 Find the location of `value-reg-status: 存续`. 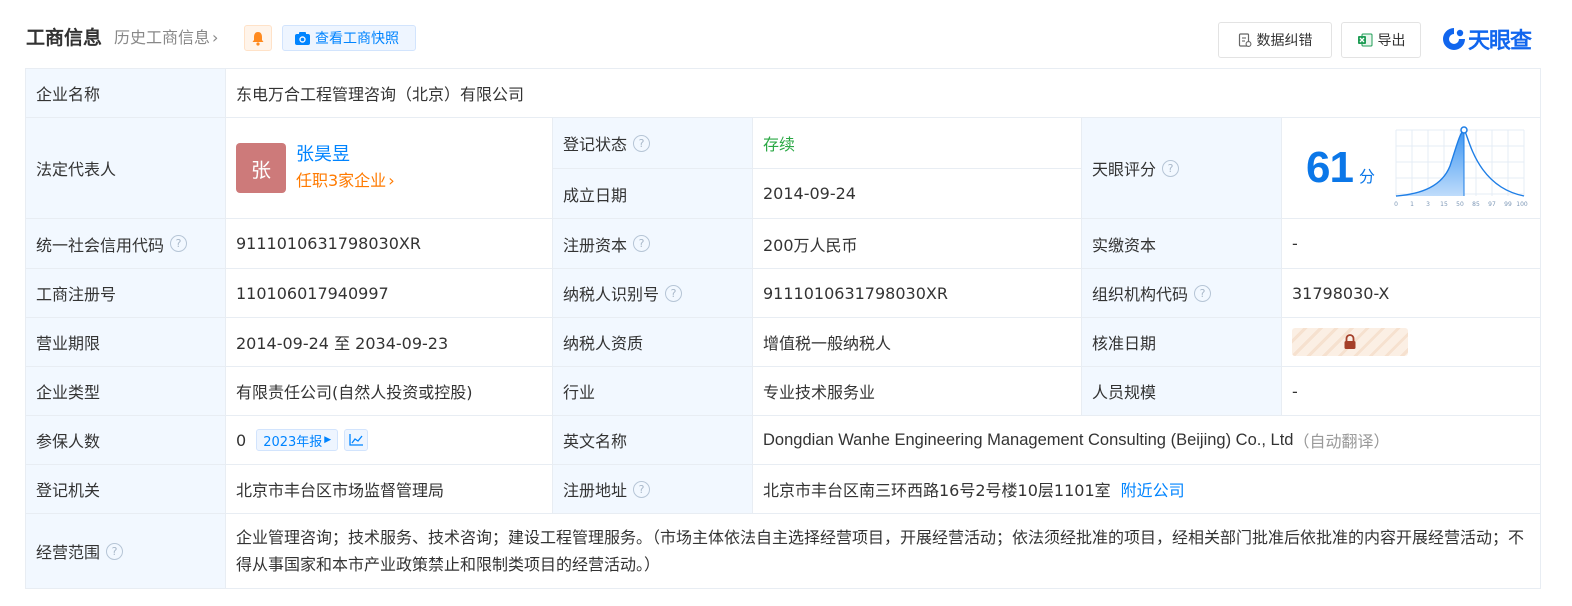

value-reg-status: 存续 is located at coordinates (917, 143).